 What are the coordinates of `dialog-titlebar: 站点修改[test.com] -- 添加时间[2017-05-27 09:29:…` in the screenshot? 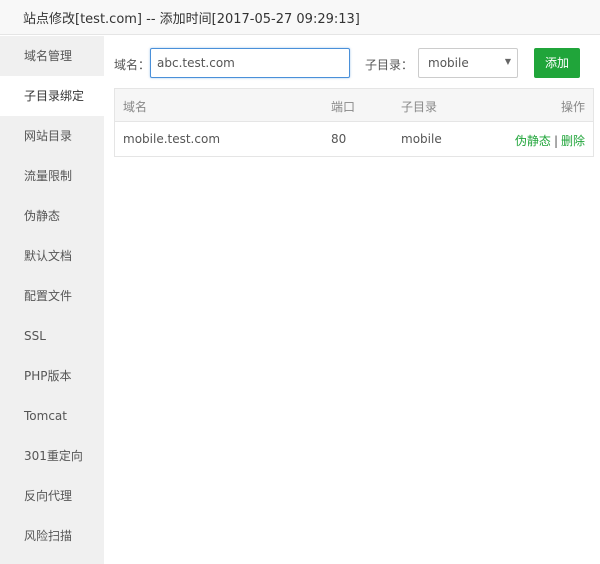 It's located at (300, 17).